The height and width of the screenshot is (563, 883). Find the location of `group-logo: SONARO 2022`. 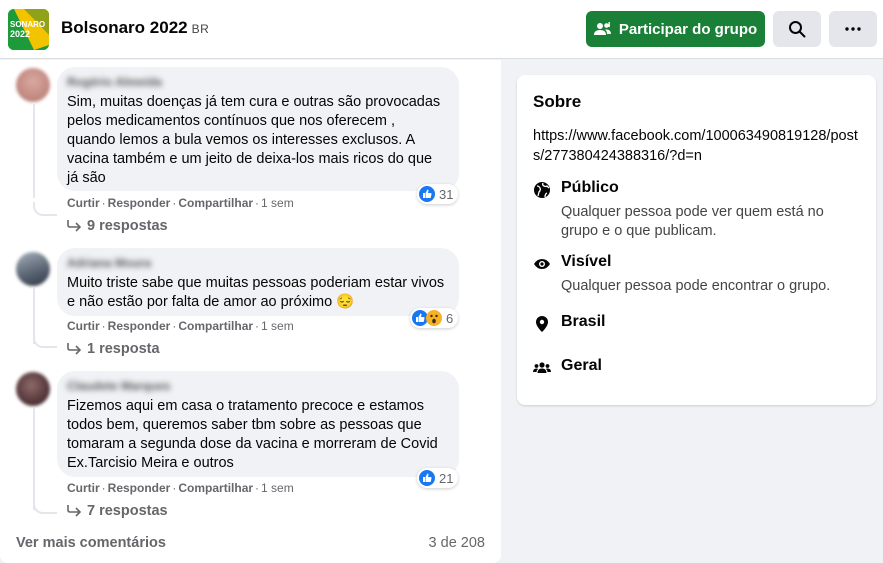

group-logo: SONARO 2022 is located at coordinates (28, 29).